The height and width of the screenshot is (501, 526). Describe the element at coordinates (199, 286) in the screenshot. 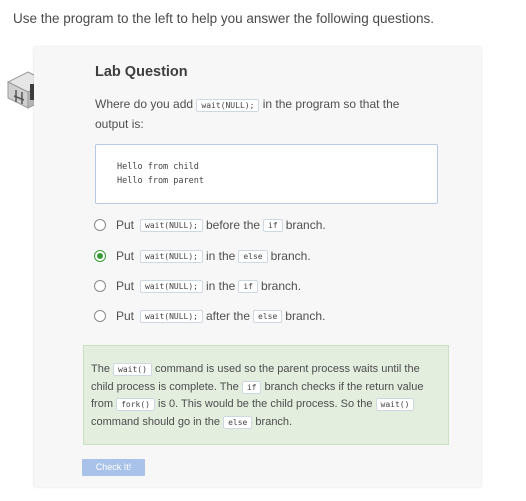

I see `option-in-if: Put wait(NULL); in the if branch.` at that location.